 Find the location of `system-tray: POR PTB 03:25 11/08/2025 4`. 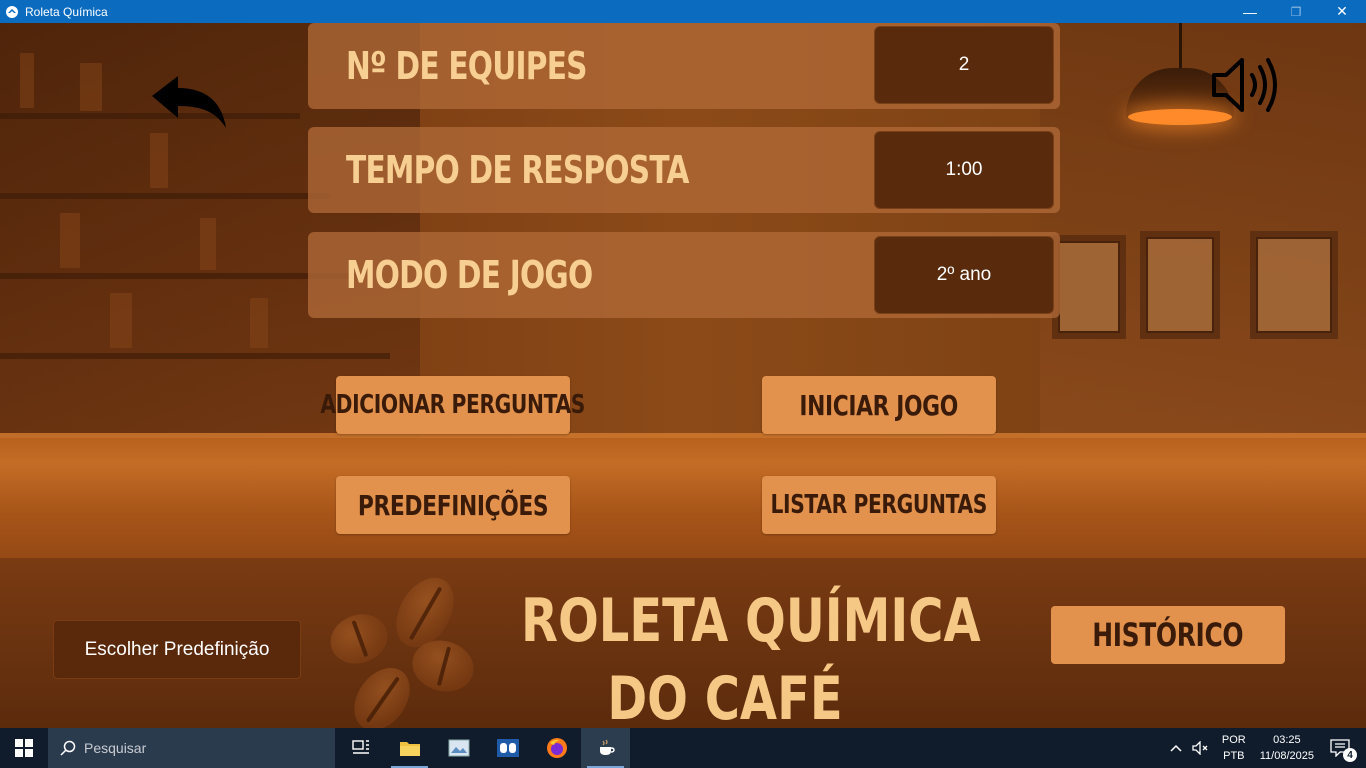

system-tray: POR PTB 03:25 11/08/2025 4 is located at coordinates (1268, 748).